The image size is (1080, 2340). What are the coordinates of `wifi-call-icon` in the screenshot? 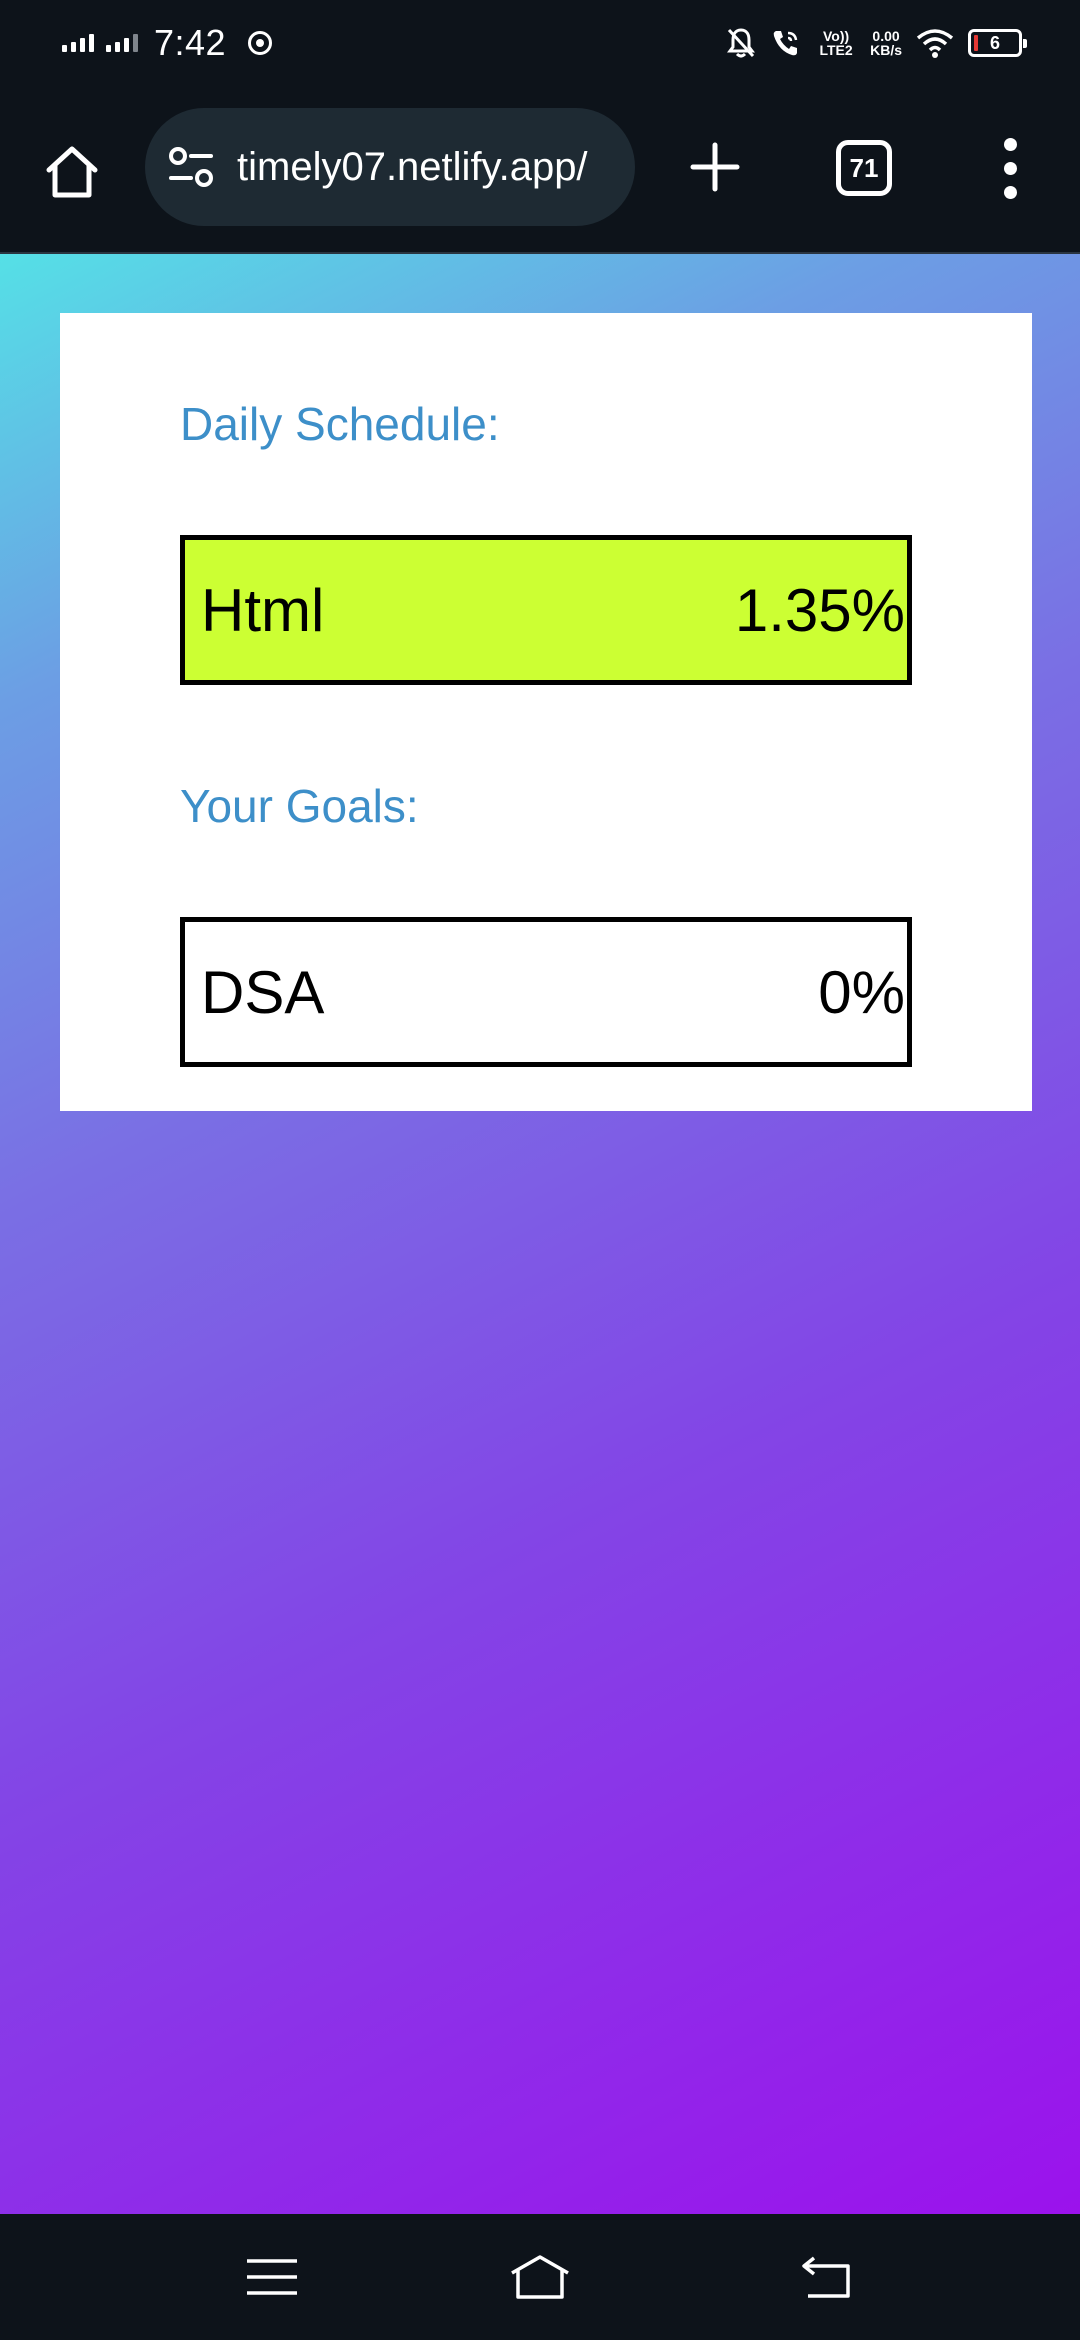 It's located at (785, 43).